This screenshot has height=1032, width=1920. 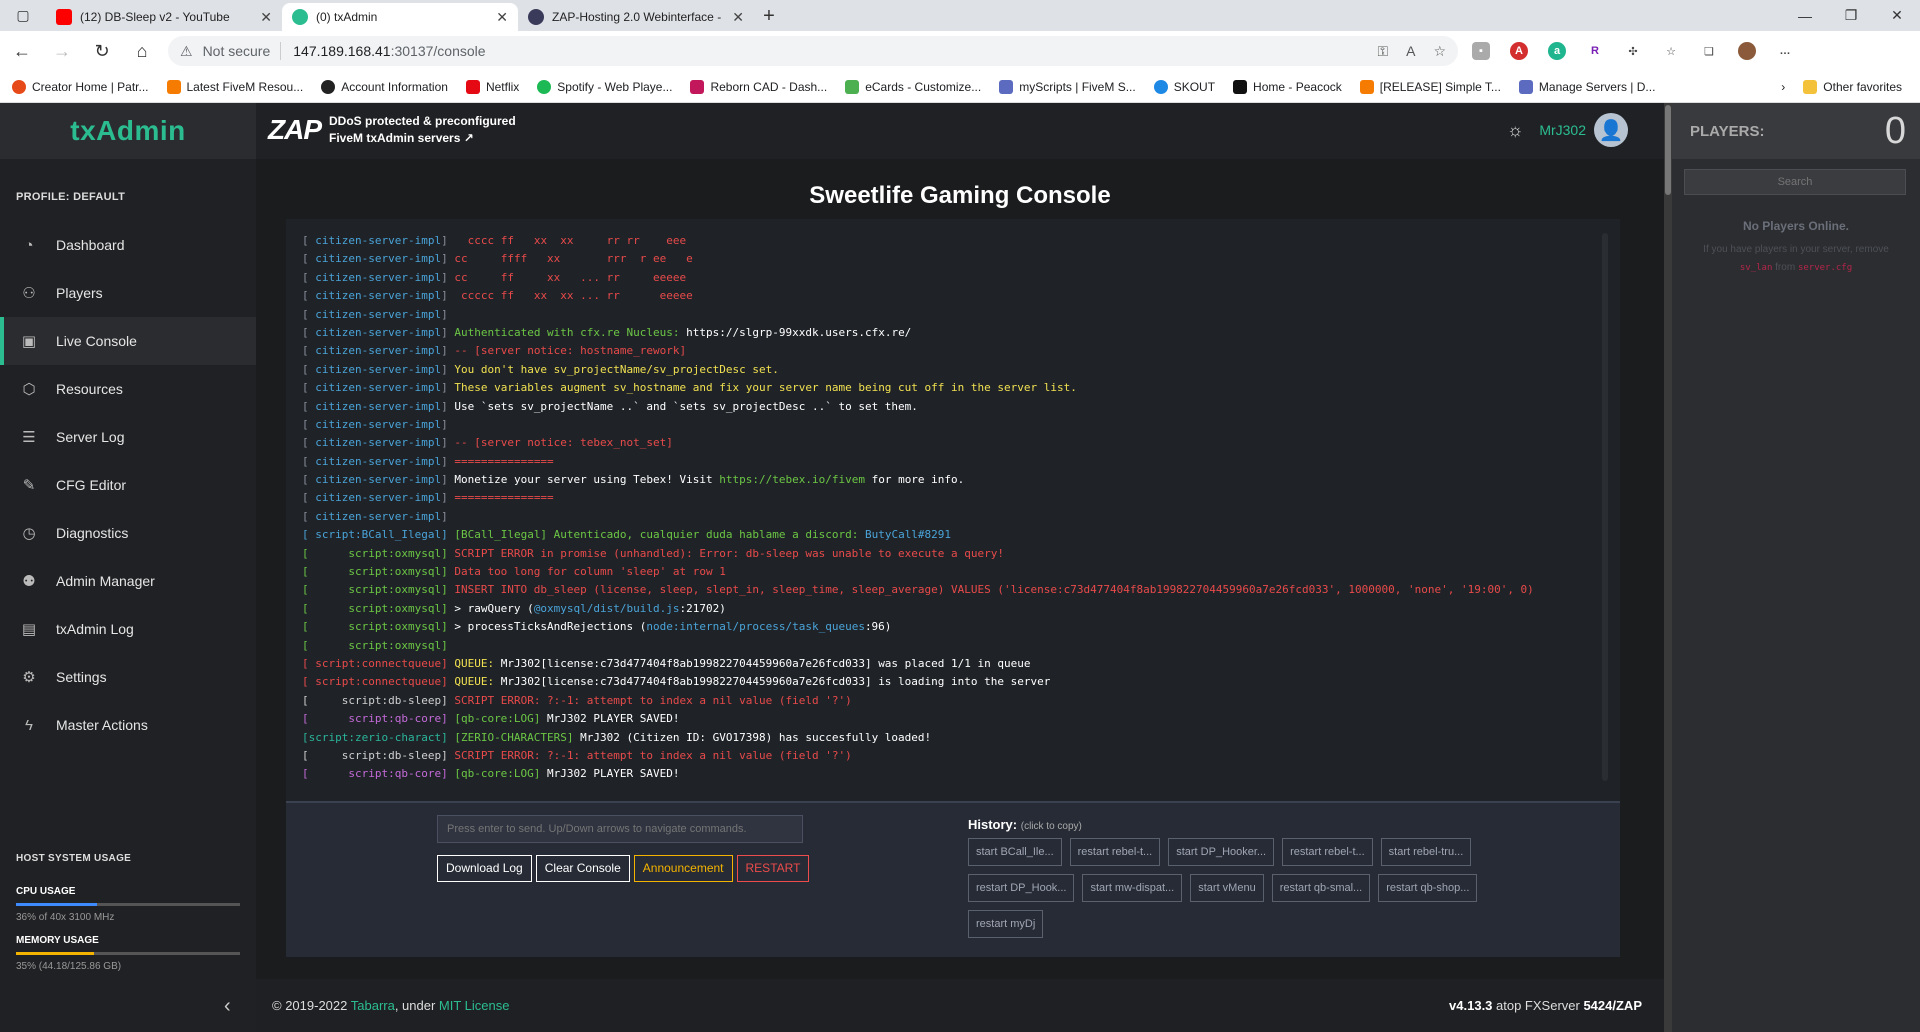 I want to click on announcement-button: Announcement, so click(x=683, y=868).